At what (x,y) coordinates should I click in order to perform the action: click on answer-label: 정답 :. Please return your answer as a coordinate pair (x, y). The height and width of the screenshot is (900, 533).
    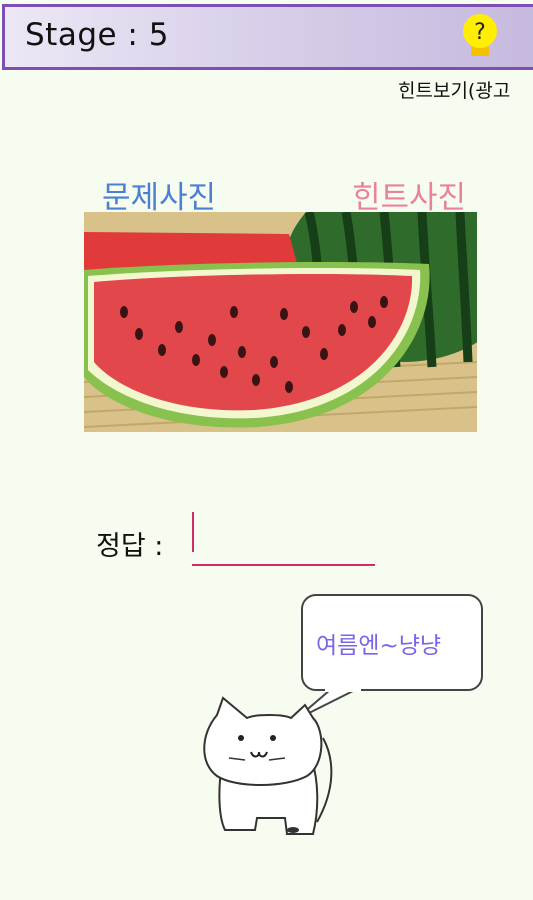
    Looking at the image, I should click on (130, 546).